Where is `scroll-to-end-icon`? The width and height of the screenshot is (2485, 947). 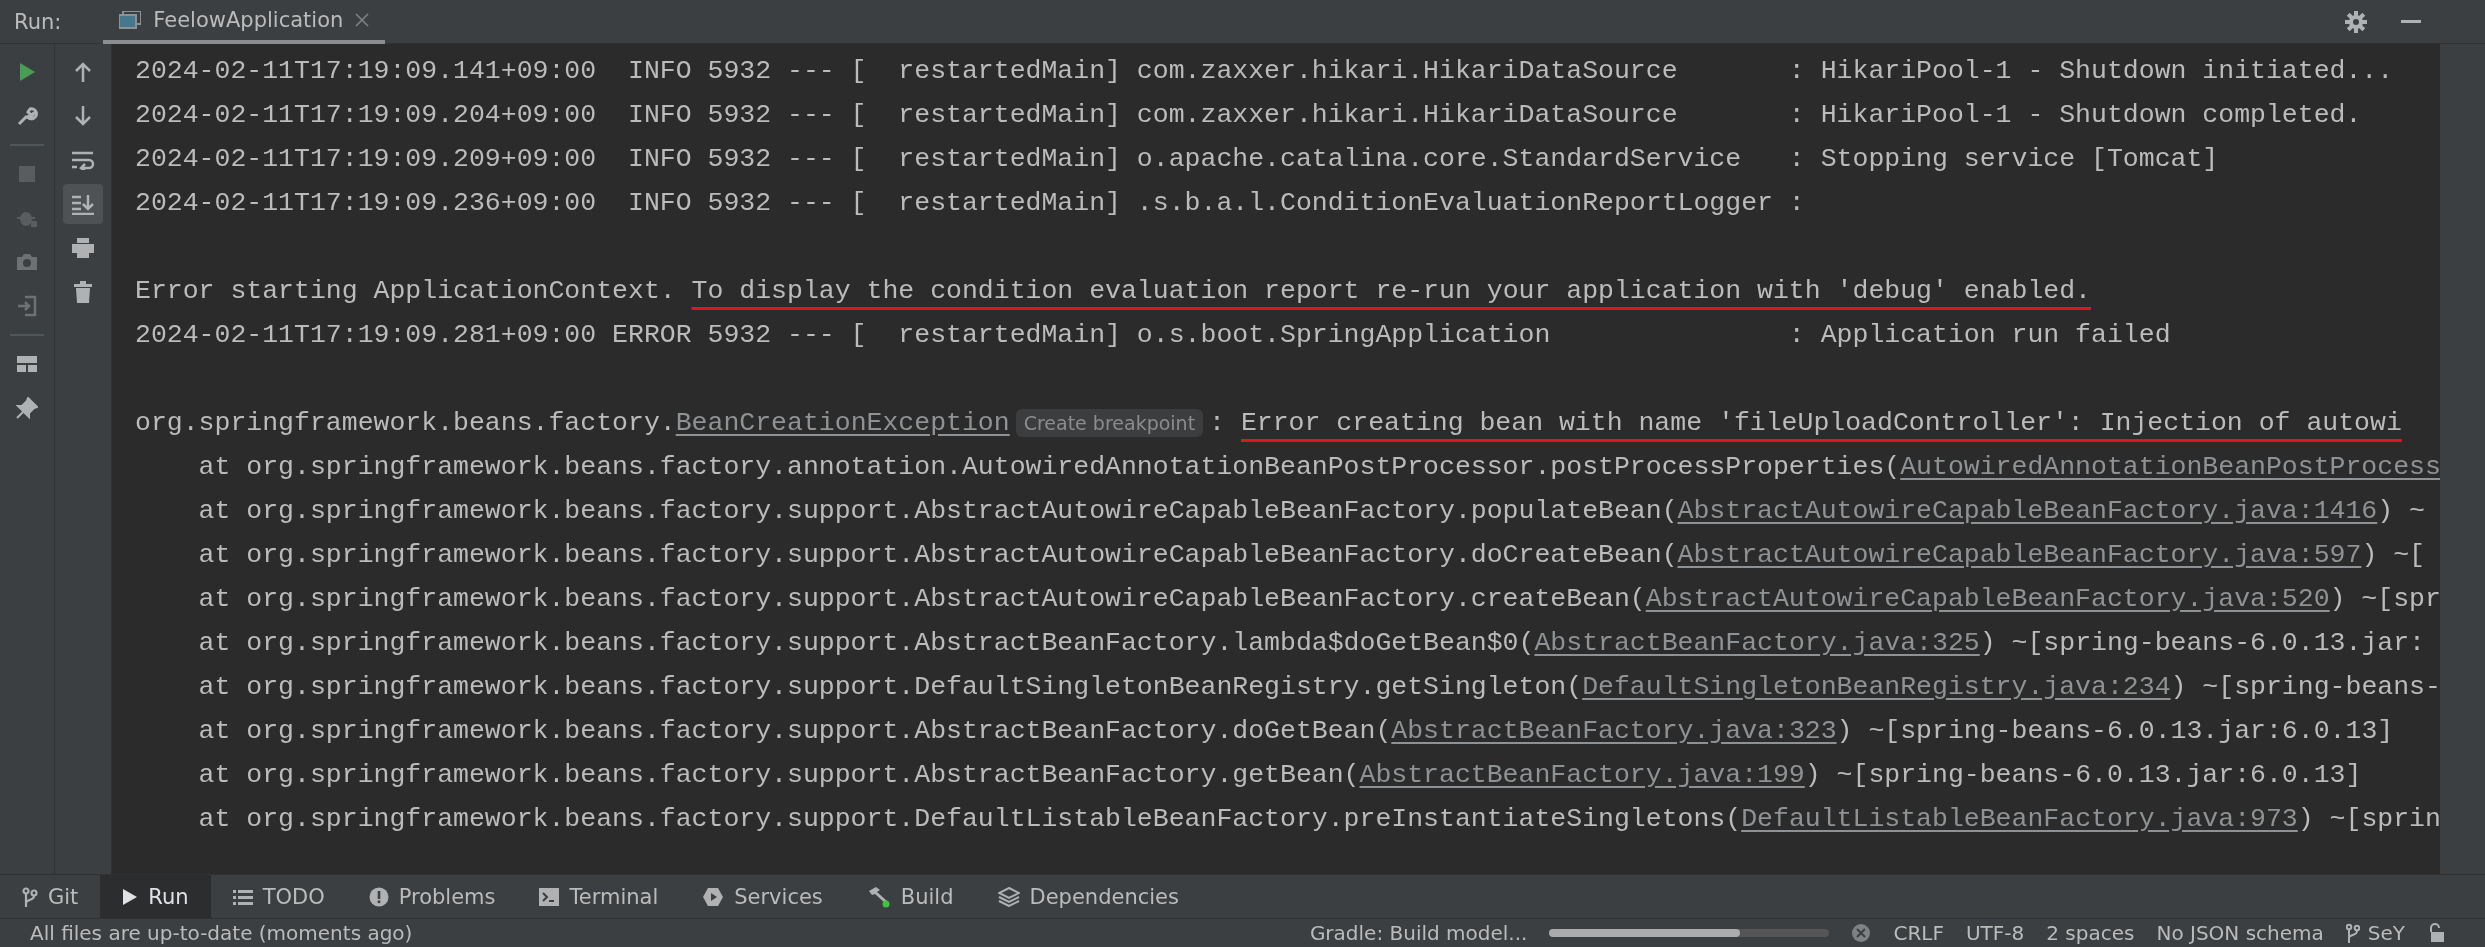
scroll-to-end-icon is located at coordinates (83, 204).